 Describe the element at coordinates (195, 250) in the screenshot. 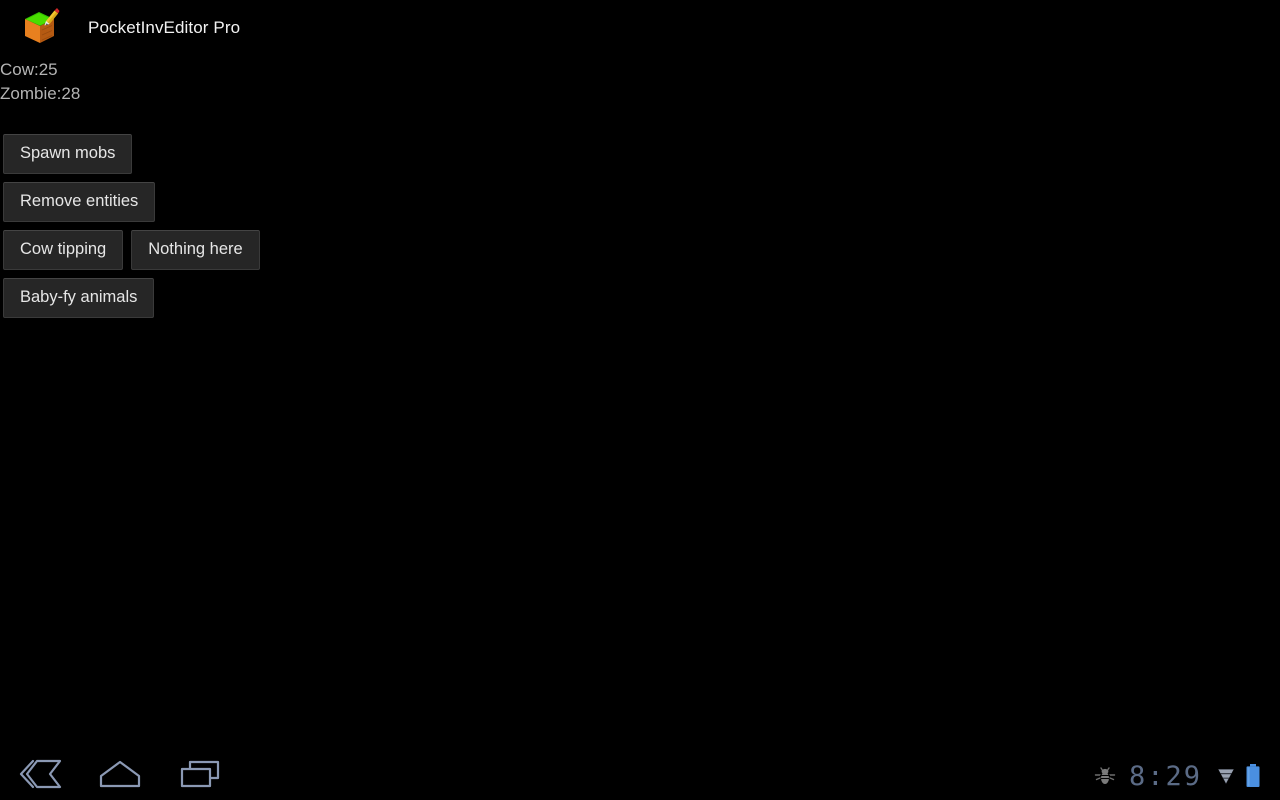

I see `nothing-here-button: Nothing here` at that location.